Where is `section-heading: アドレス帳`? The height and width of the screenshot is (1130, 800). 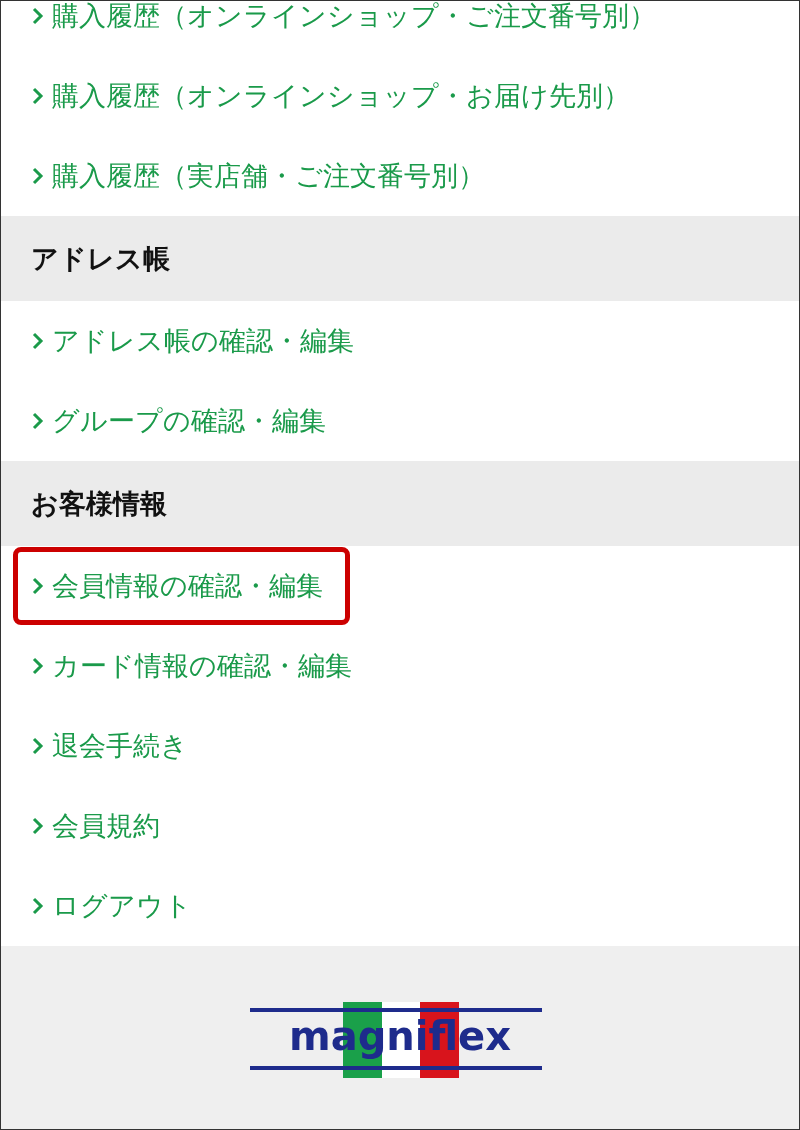
section-heading: アドレス帳 is located at coordinates (400, 258).